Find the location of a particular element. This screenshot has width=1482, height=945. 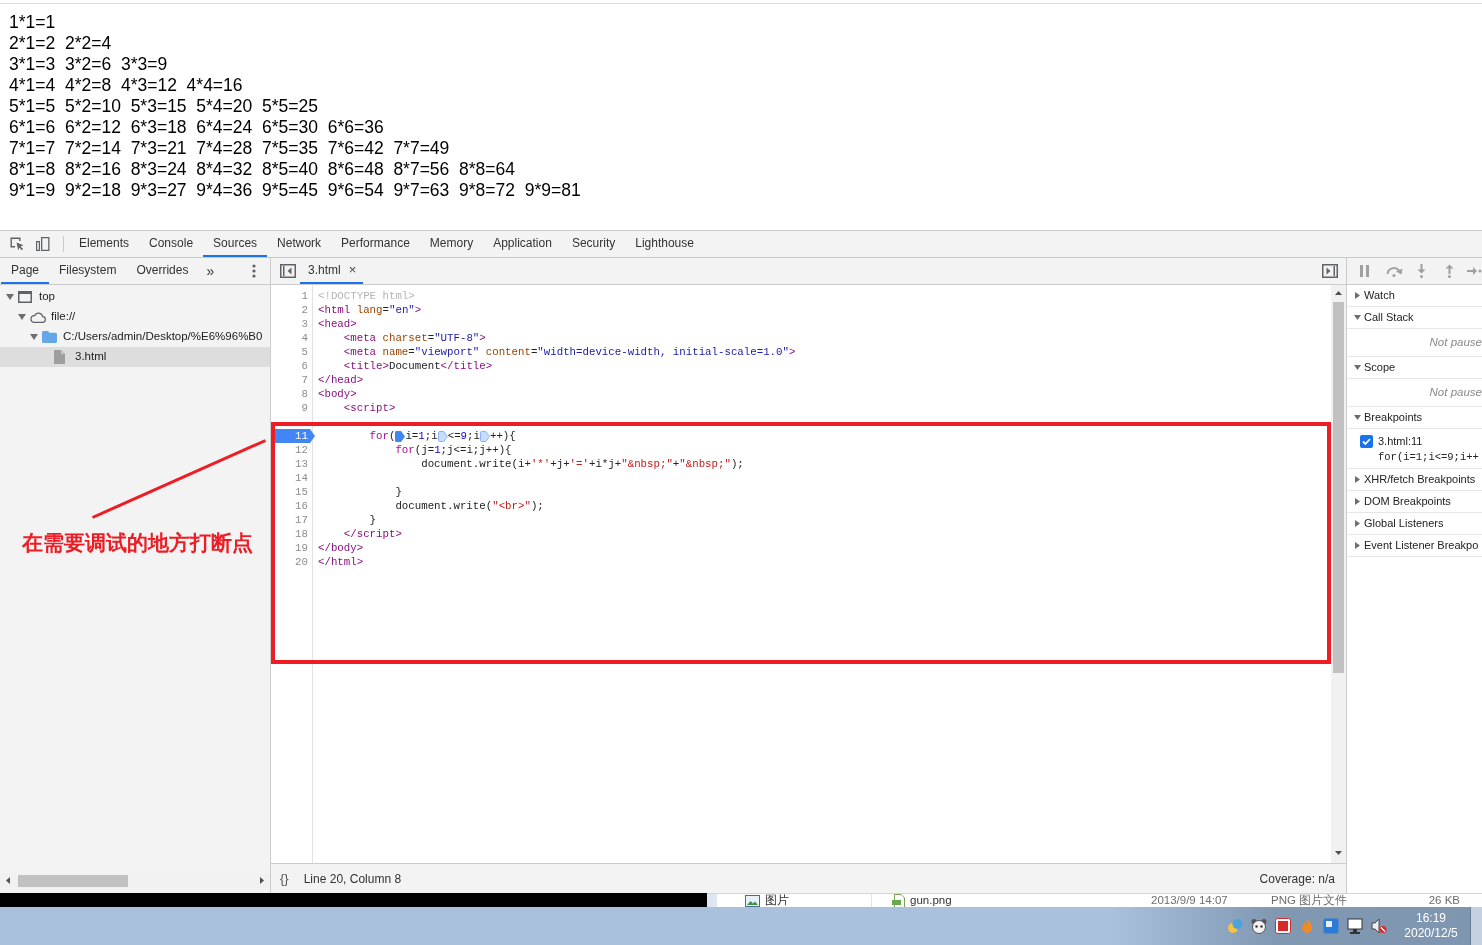

line-number: 14 is located at coordinates (301, 478).